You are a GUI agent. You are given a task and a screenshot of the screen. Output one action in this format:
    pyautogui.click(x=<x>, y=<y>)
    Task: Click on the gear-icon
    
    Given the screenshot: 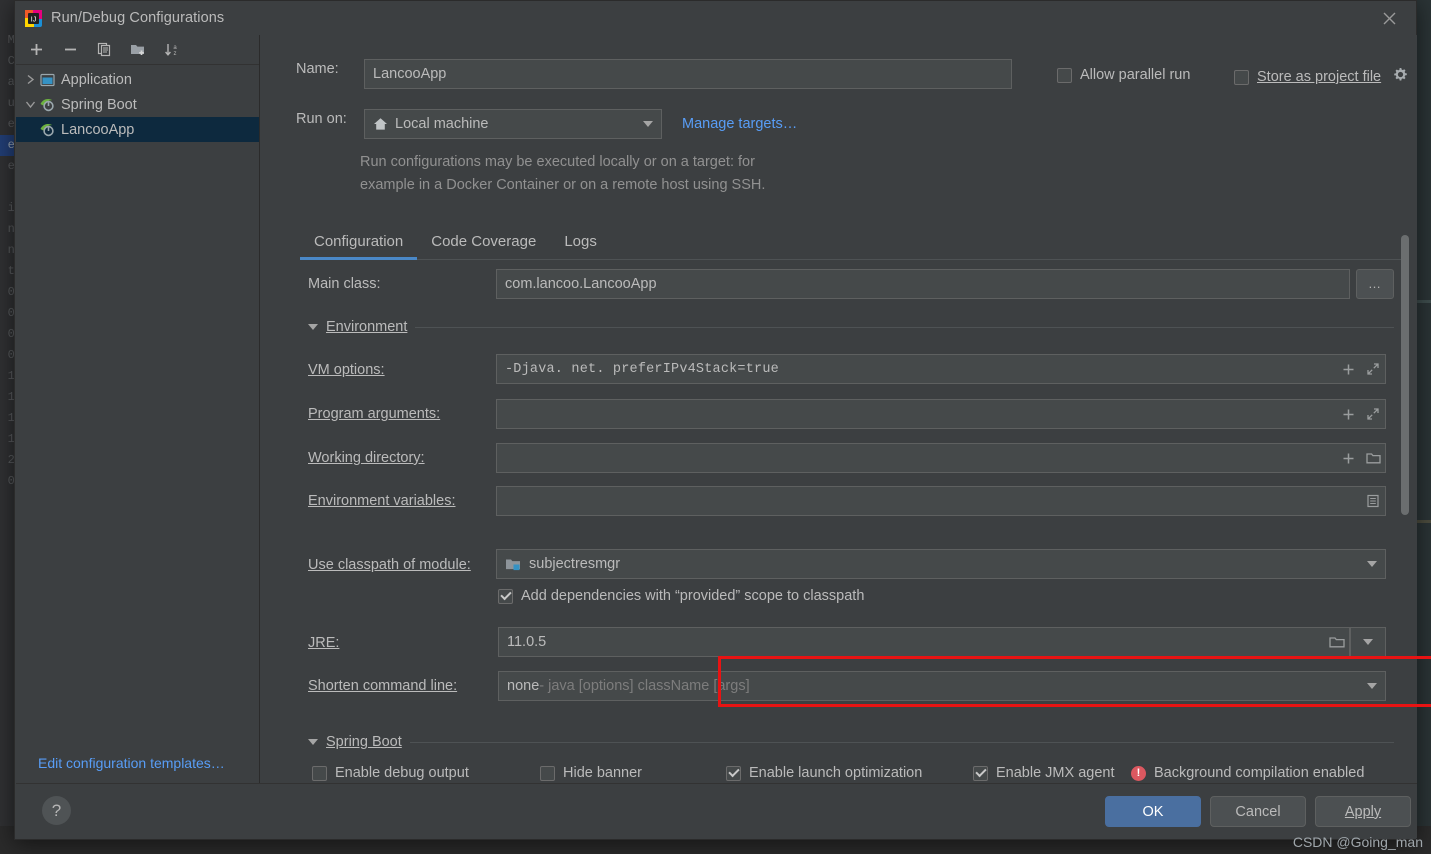 What is the action you would take?
    pyautogui.click(x=1400, y=77)
    